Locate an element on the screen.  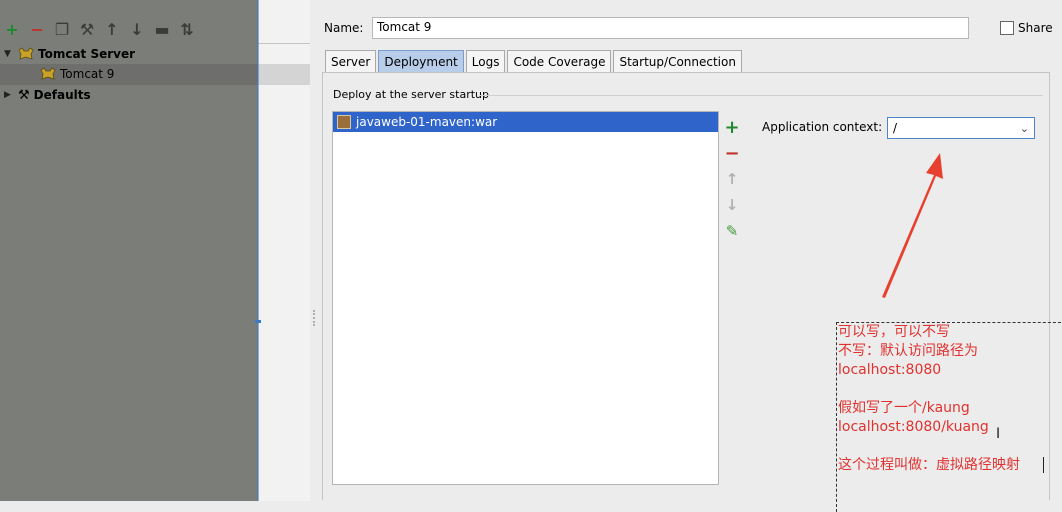
list-item: javaweb-01-maven:war is located at coordinates (525, 122).